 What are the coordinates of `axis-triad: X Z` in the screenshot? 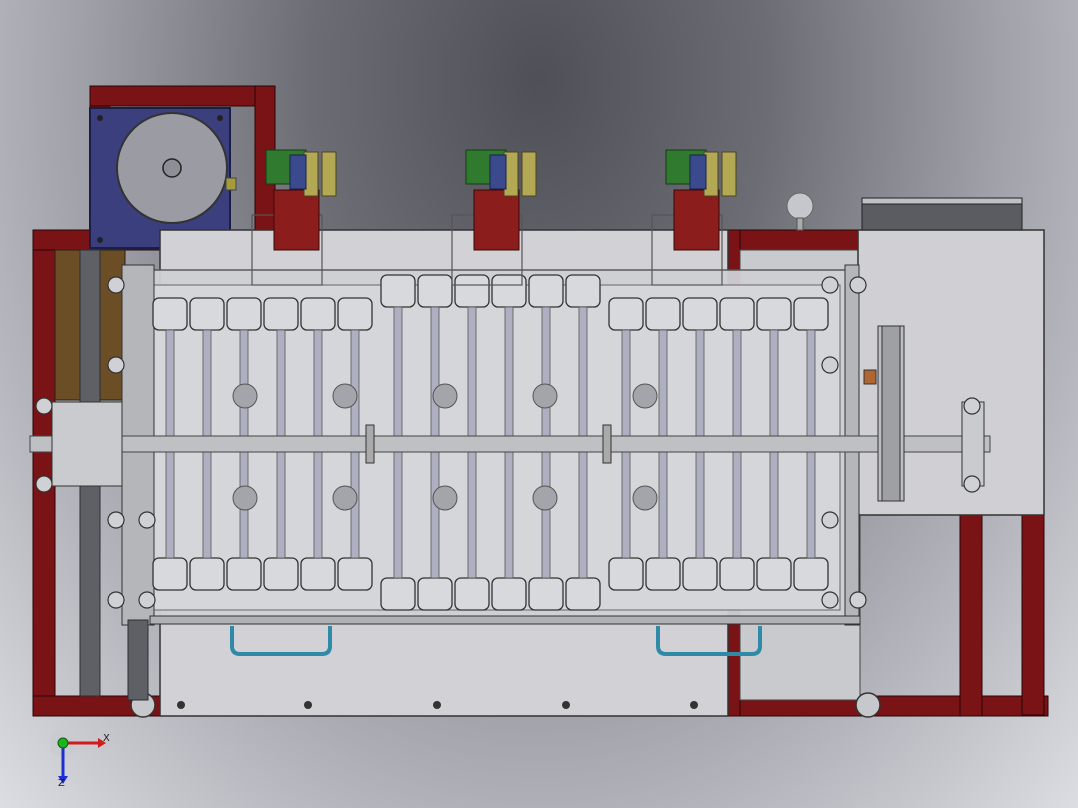 It's located at (84, 763).